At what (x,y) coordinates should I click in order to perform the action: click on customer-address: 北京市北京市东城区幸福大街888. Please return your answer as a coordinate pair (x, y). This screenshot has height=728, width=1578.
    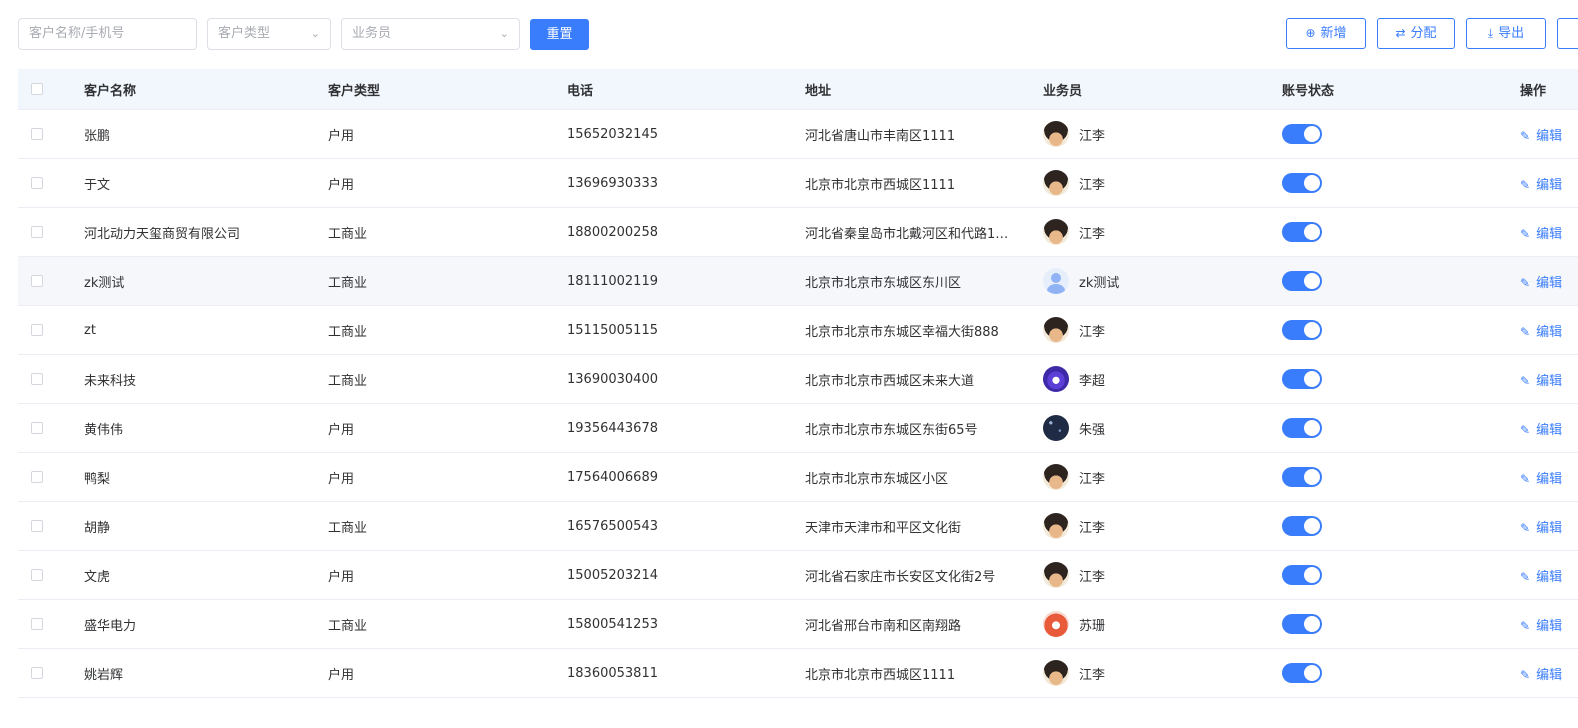
    Looking at the image, I should click on (902, 332).